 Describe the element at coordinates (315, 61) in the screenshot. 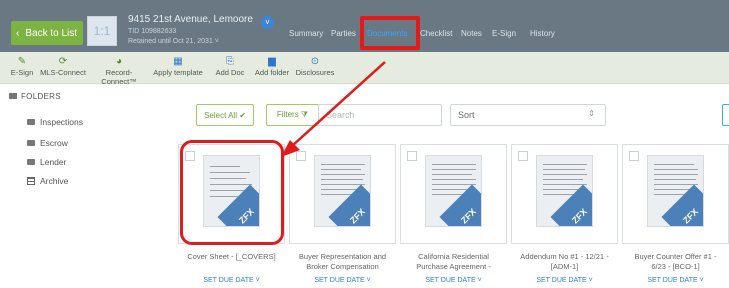

I see `disclosures-icon: ⊙` at that location.